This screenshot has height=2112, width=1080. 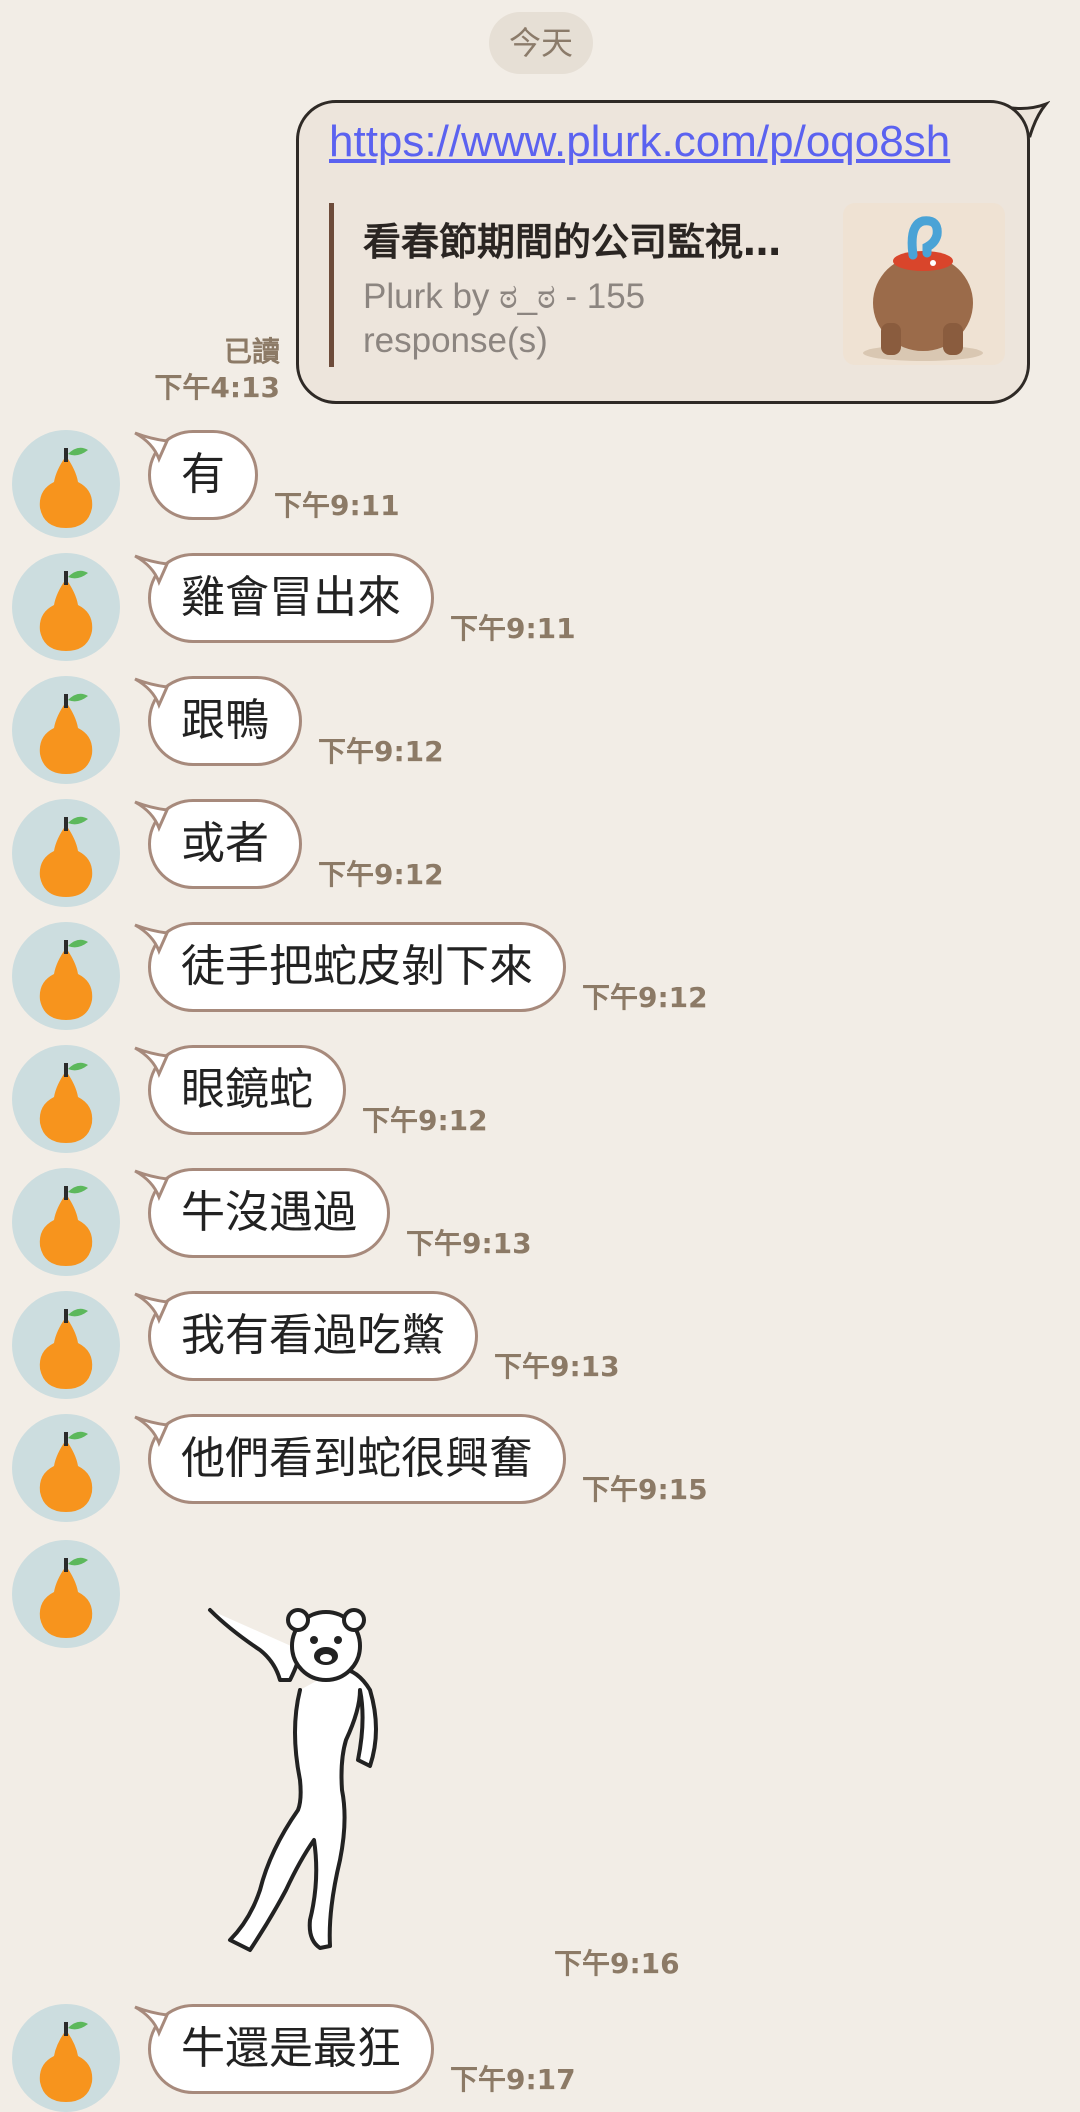 I want to click on link-preview-thumbnail, so click(x=924, y=284).